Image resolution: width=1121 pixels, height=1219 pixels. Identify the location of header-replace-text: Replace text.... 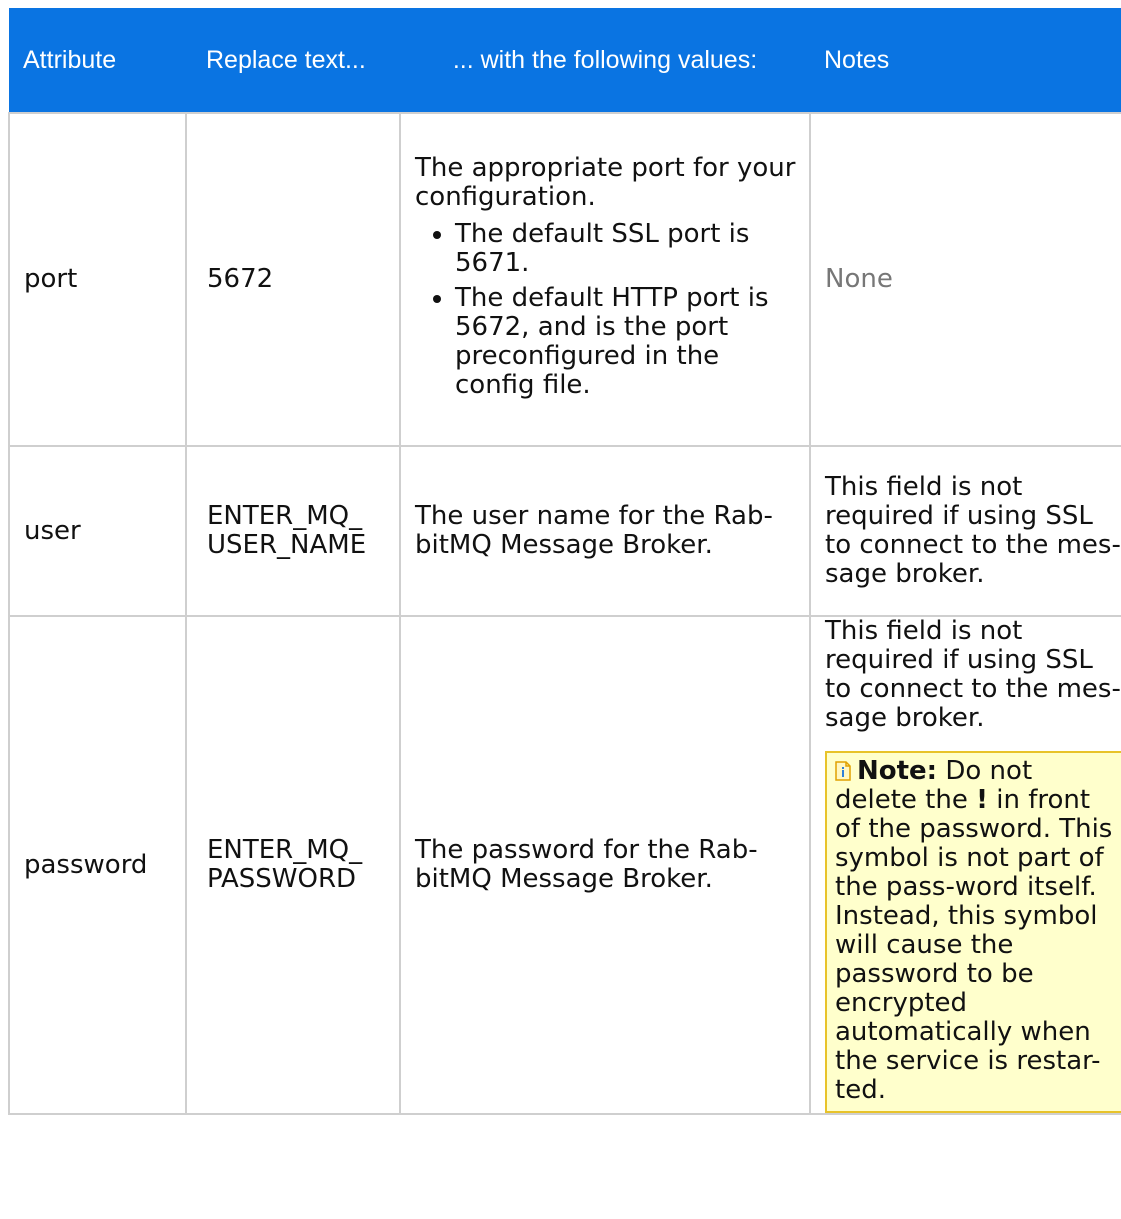
(293, 60).